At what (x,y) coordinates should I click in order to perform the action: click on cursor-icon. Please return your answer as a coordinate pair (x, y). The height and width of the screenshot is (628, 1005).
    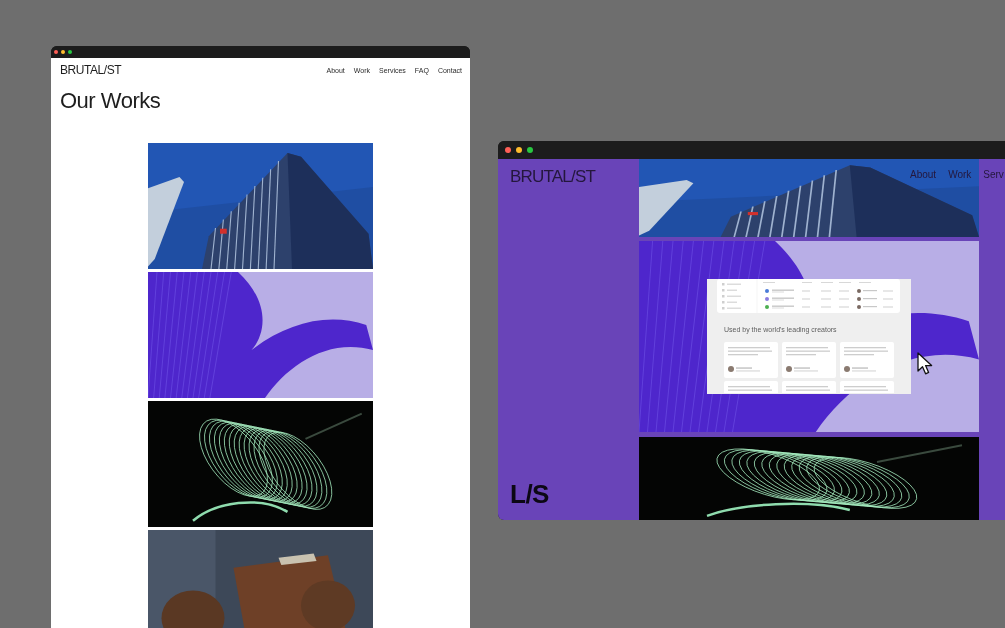
    Looking at the image, I should click on (925, 363).